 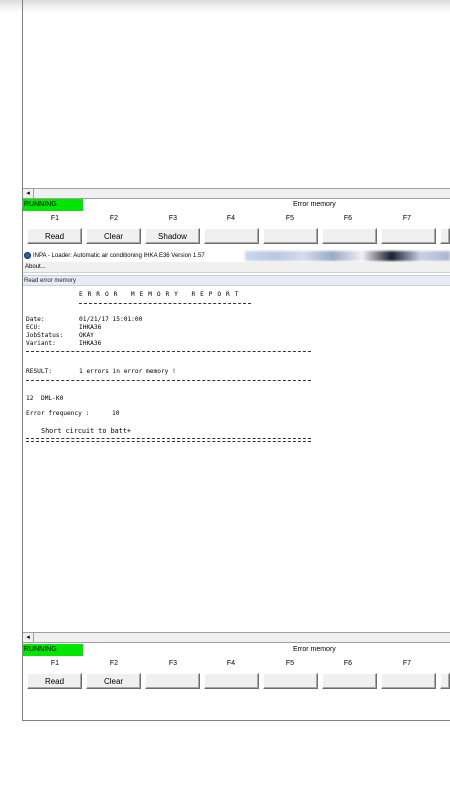 I want to click on error-name: DML-K0, so click(x=52, y=398).